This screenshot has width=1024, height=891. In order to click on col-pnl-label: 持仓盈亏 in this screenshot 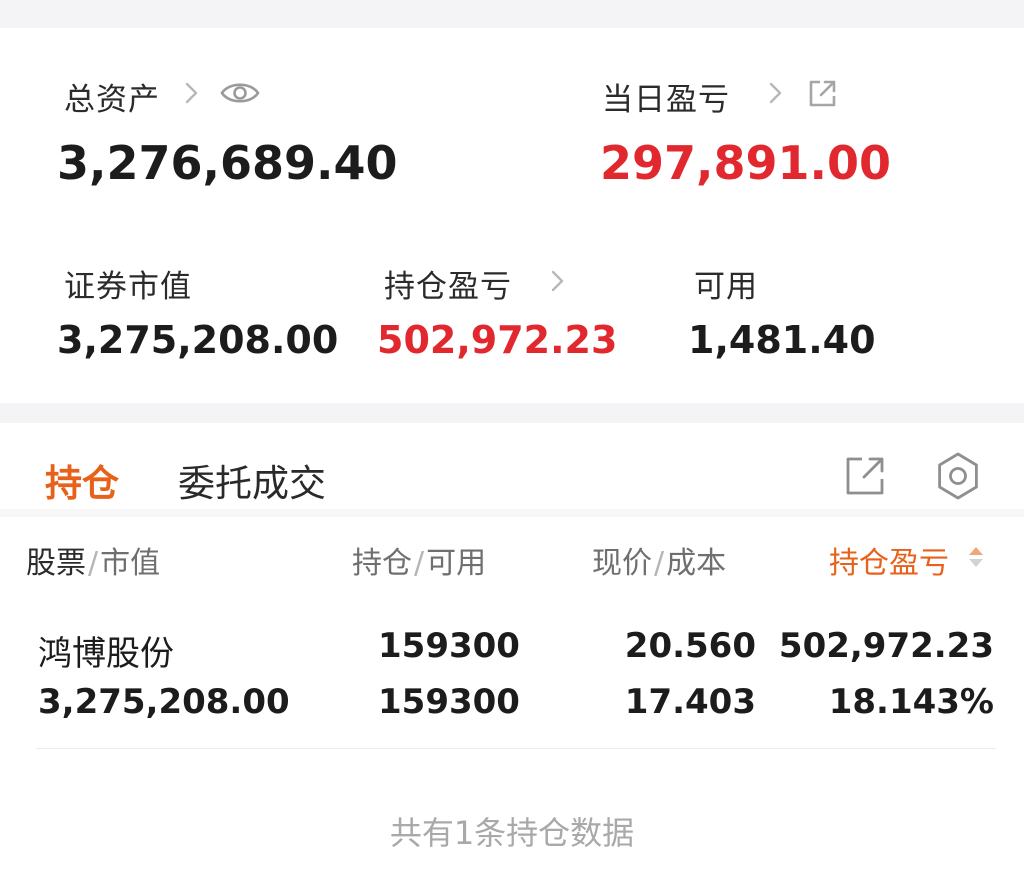, I will do `click(889, 563)`.